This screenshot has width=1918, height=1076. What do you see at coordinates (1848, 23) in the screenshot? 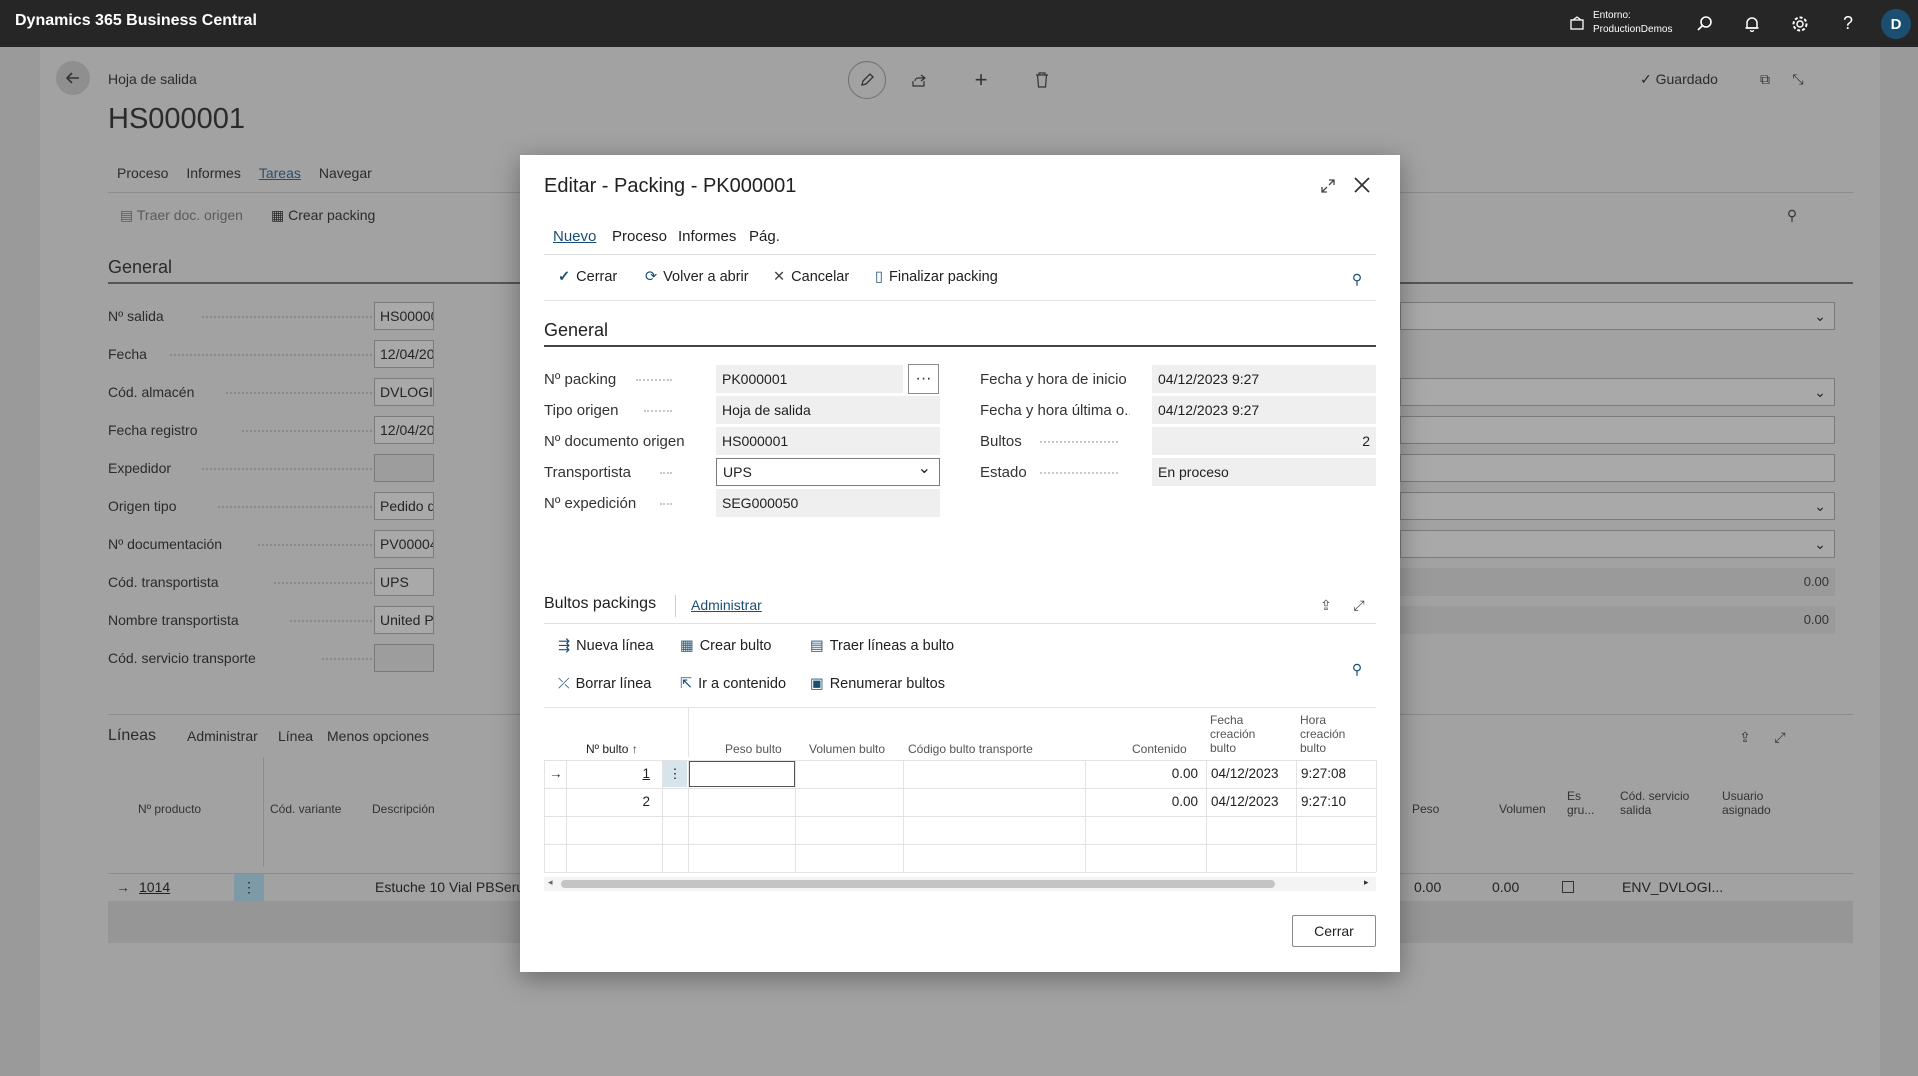
I see `help-icon: ?` at bounding box center [1848, 23].